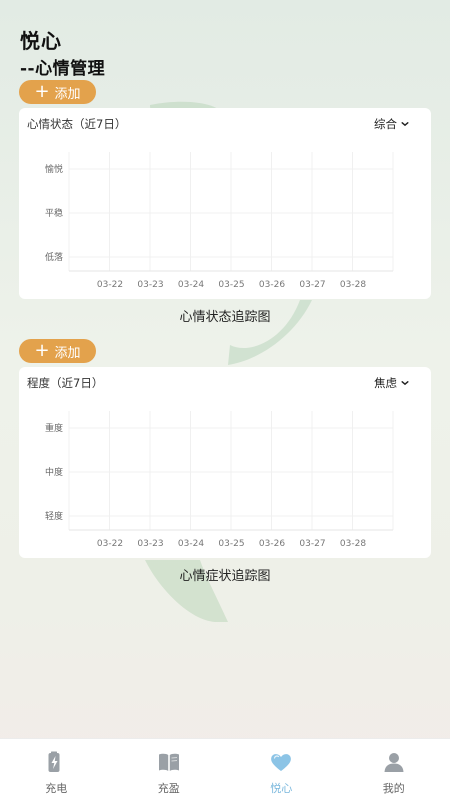 The height and width of the screenshot is (800, 450). I want to click on symptom-chart-title: 程度（近7日）, so click(65, 383).